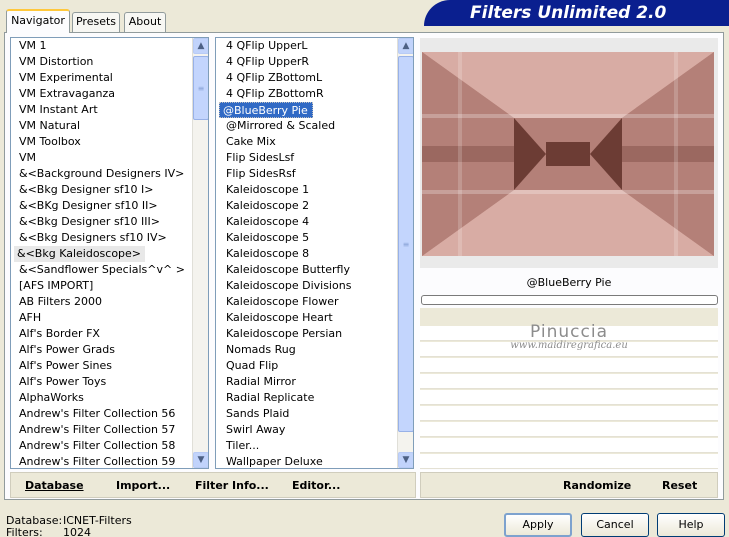 This screenshot has height=537, width=729. I want to click on selected-filter-name: @BlueBerry Pie, so click(569, 282).